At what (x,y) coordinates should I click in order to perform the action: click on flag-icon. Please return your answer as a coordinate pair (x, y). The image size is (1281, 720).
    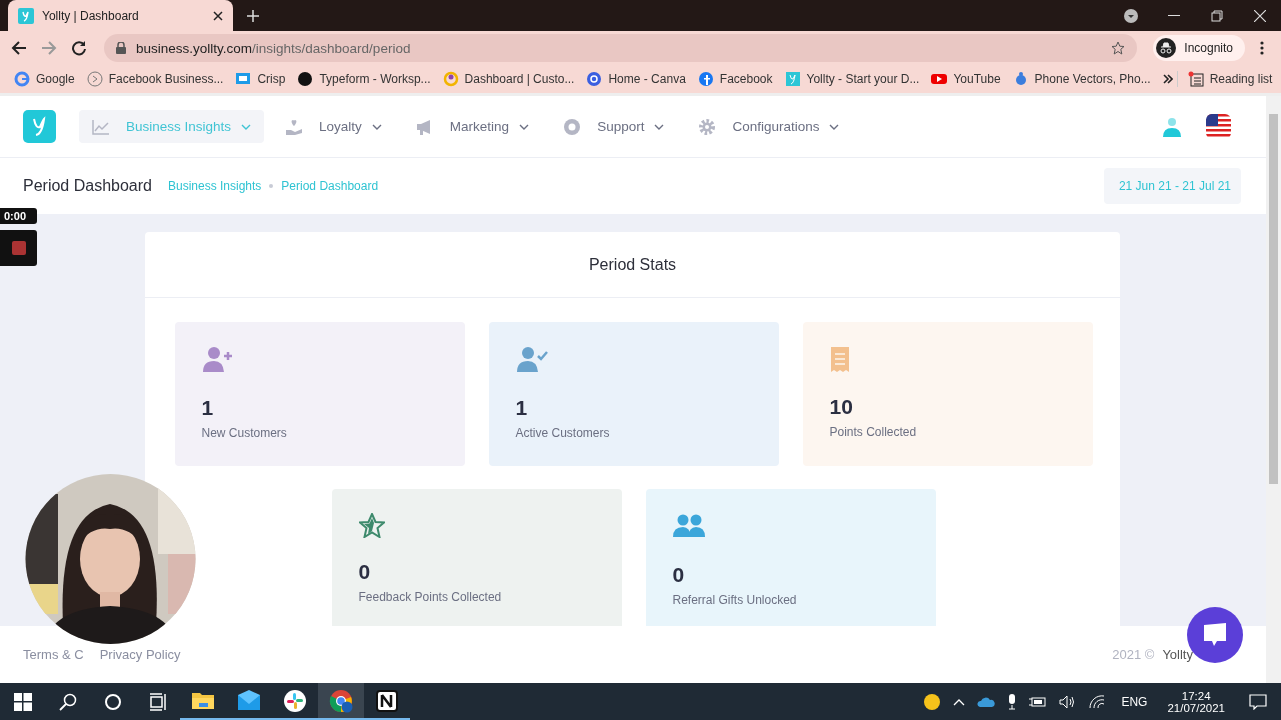
    Looking at the image, I should click on (1218, 126).